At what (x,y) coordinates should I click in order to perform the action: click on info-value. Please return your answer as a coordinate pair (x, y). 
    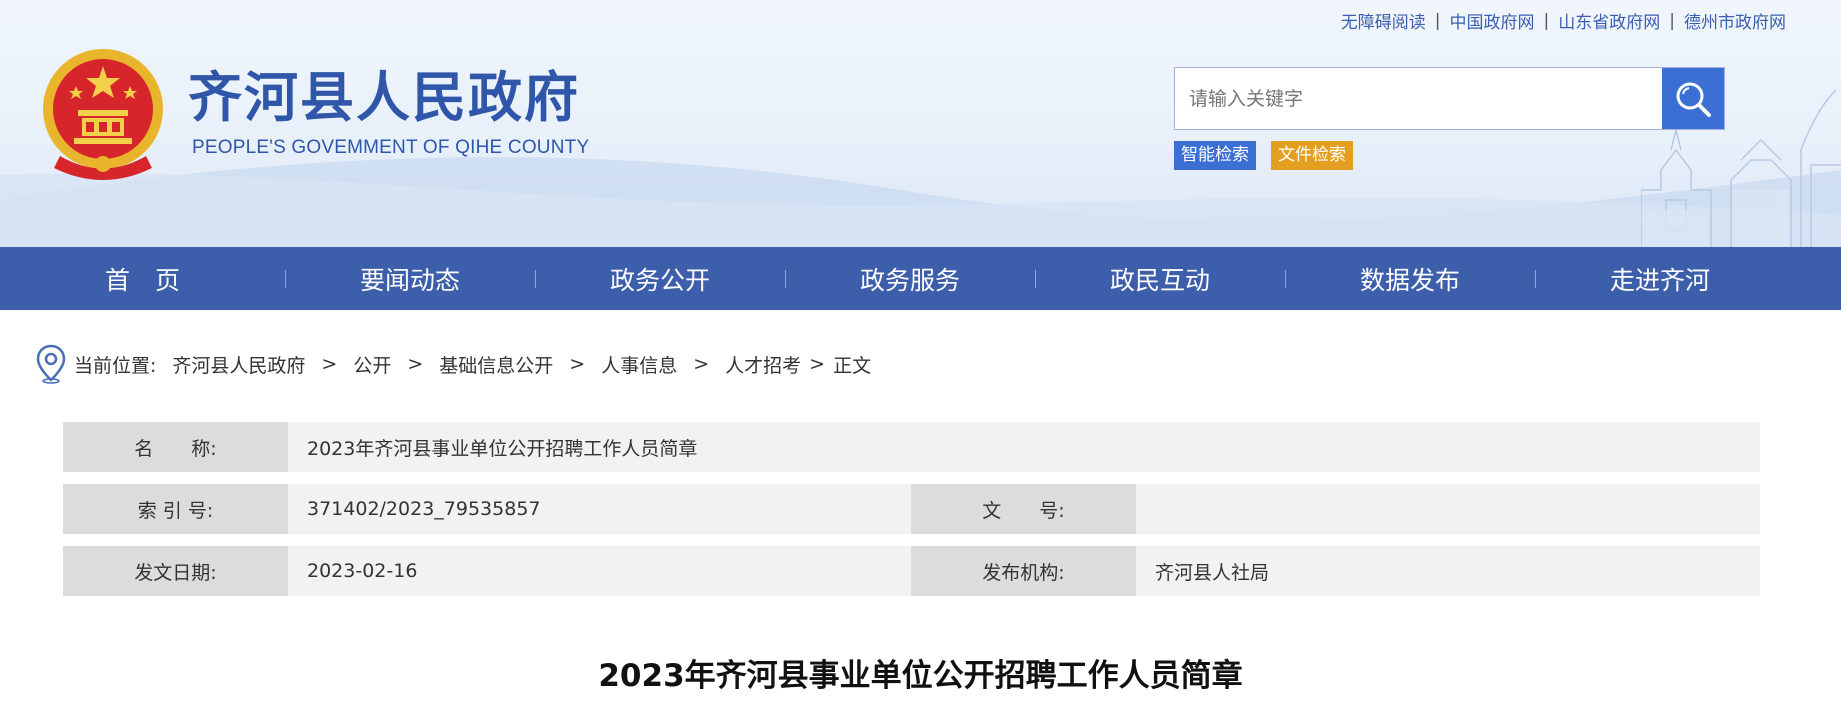
    Looking at the image, I should click on (1448, 509).